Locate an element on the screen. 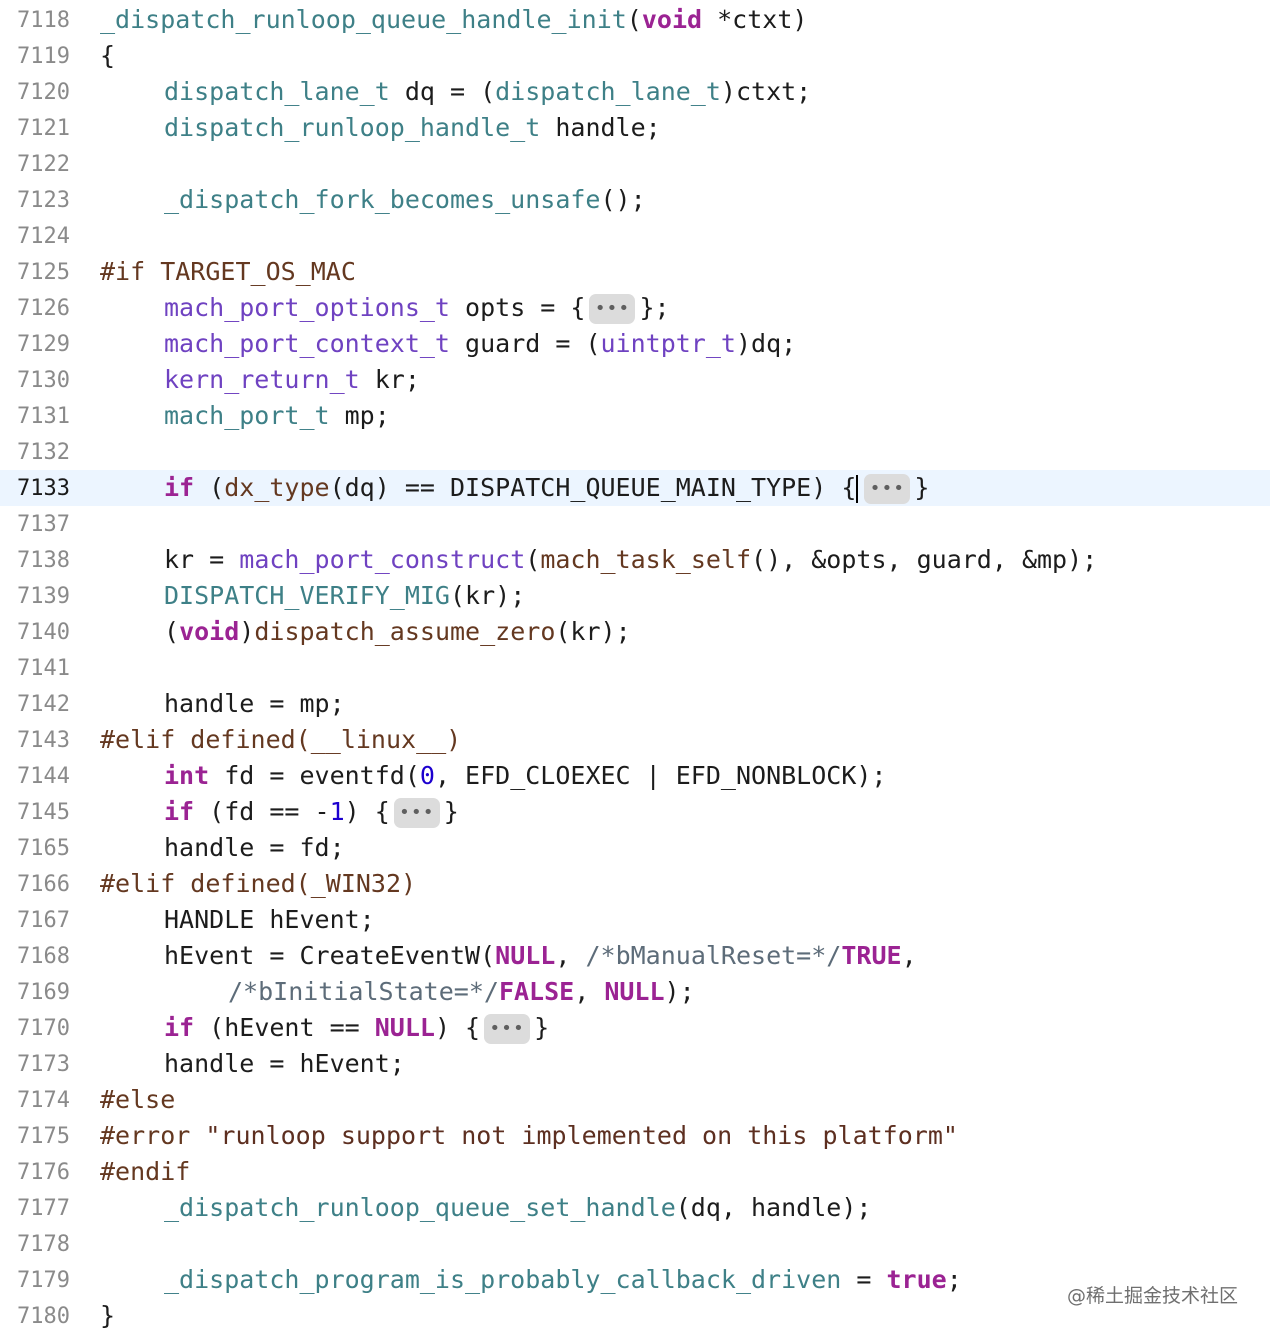 This screenshot has width=1270, height=1338. code-text: } is located at coordinates (107, 1316).